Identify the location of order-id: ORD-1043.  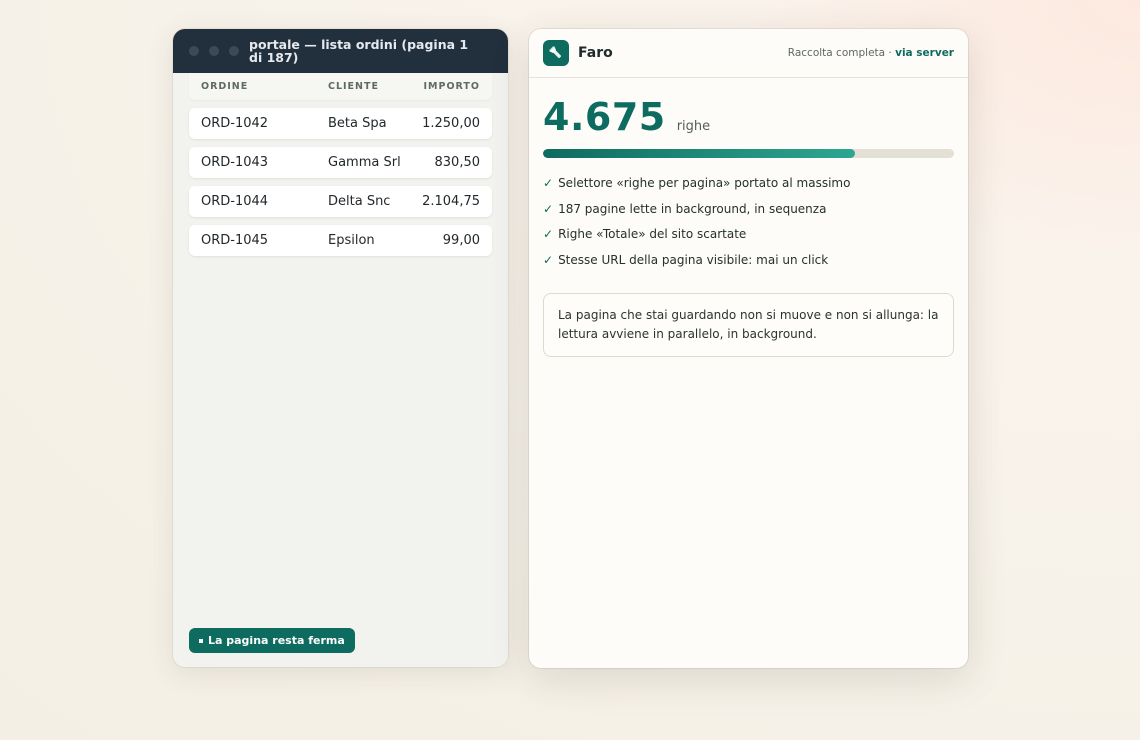
(235, 162).